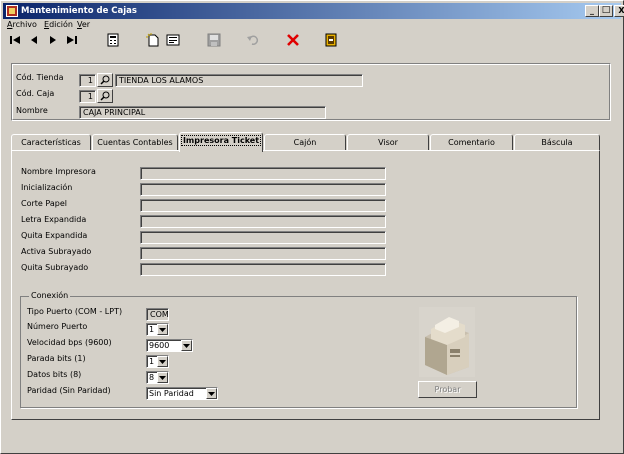  I want to click on quita-subrayado-field, so click(263, 269).